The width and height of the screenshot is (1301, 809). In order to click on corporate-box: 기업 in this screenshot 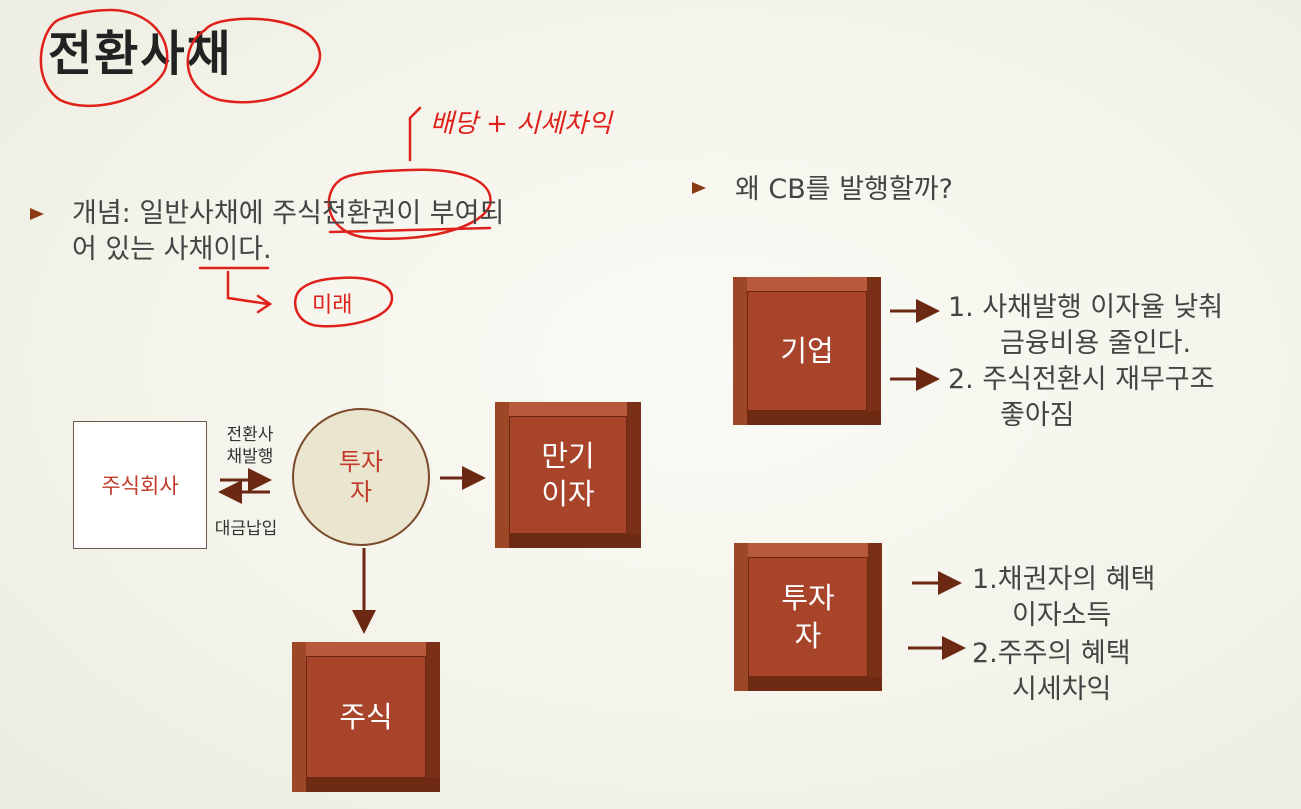, I will do `click(807, 351)`.